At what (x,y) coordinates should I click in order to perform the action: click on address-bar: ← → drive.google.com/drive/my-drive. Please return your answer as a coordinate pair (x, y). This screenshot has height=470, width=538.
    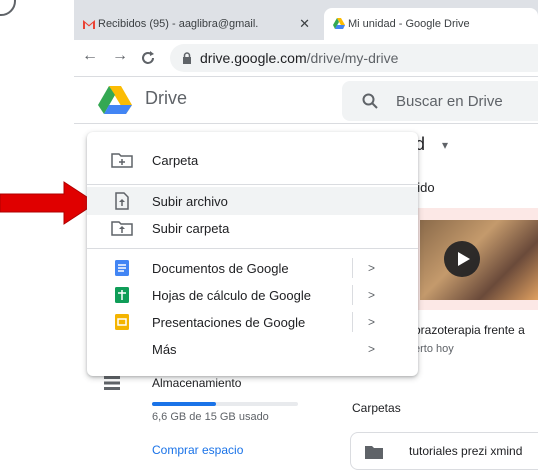
    Looking at the image, I should click on (306, 58).